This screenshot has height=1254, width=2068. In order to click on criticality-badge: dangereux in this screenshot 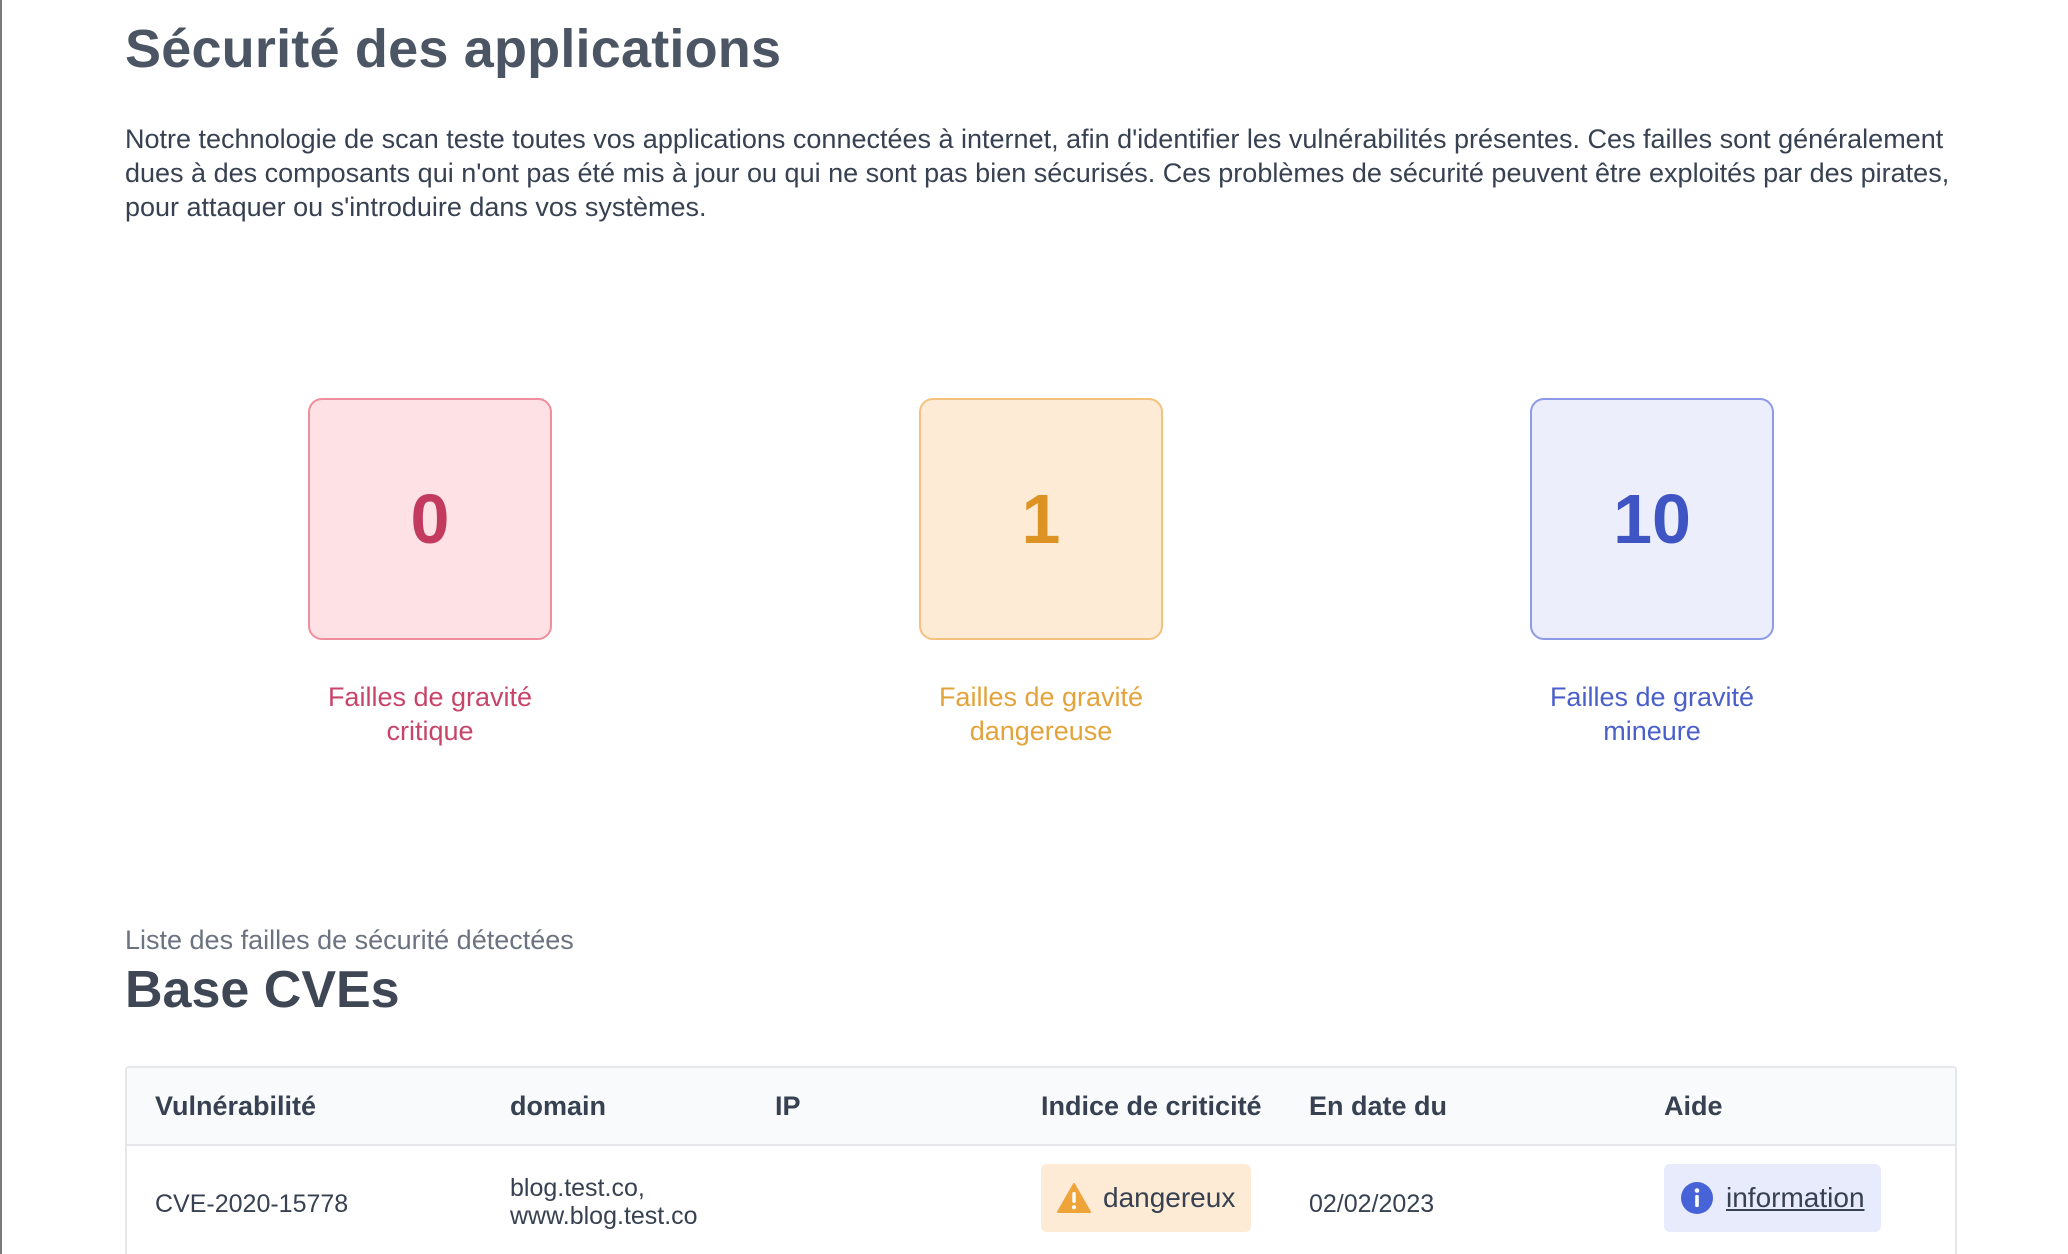, I will do `click(1146, 1198)`.